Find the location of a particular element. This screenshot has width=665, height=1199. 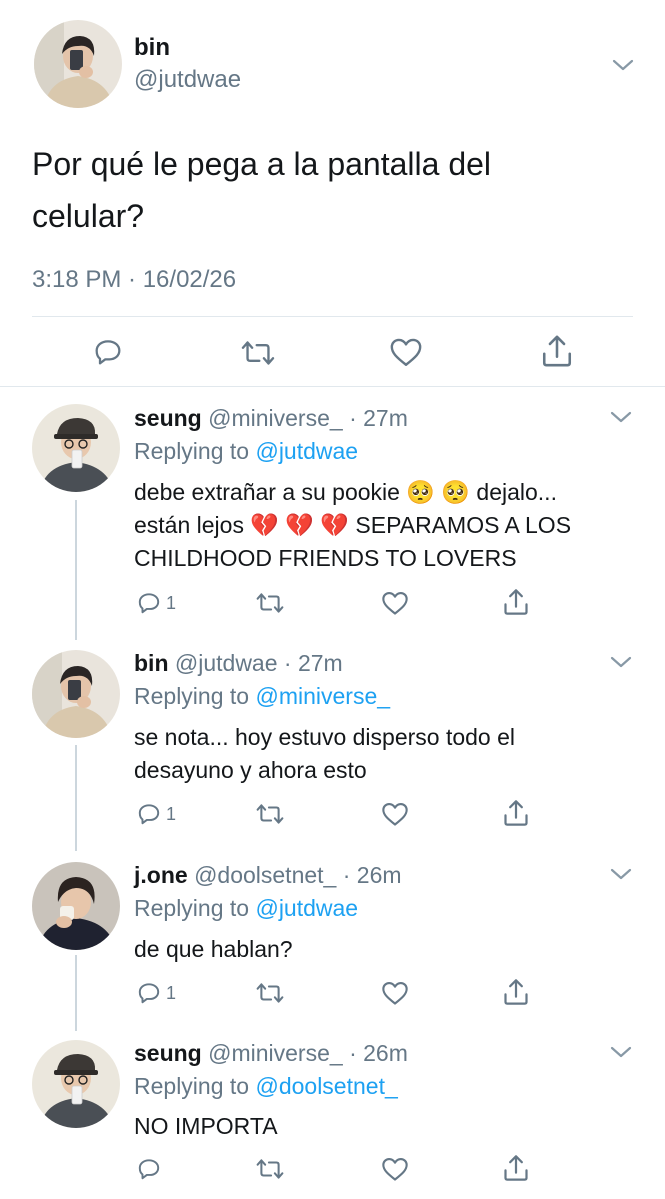

reply-text-line: CHILDHOOD FRIENDS TO LOVERS is located at coordinates (325, 558).